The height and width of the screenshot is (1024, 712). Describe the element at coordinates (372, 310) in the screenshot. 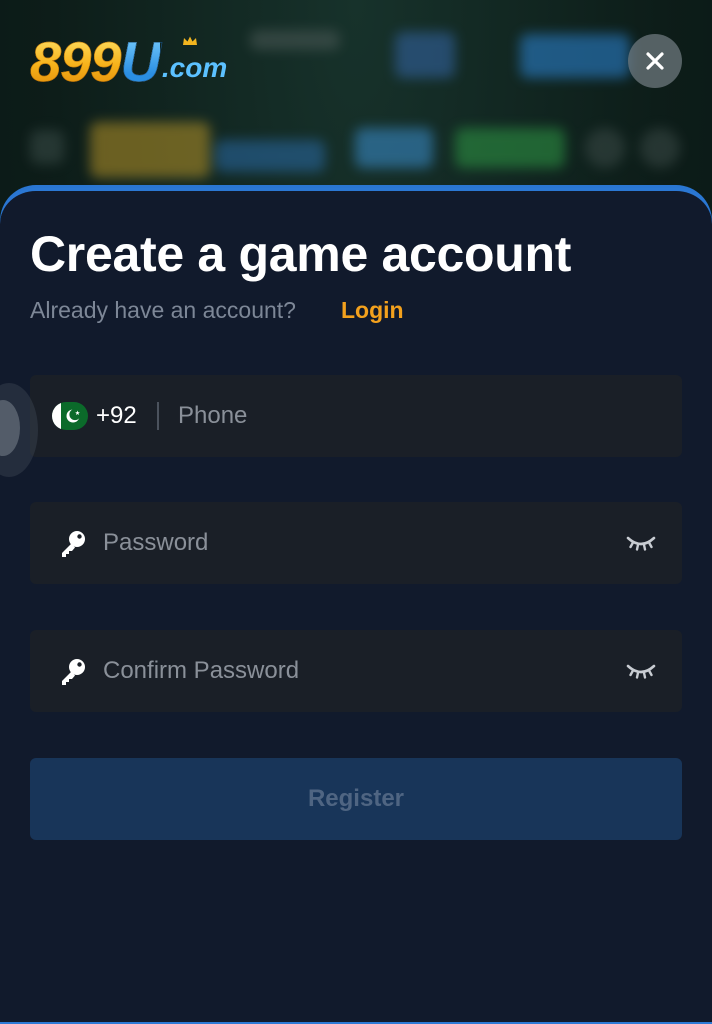

I see `login-link: Login` at that location.